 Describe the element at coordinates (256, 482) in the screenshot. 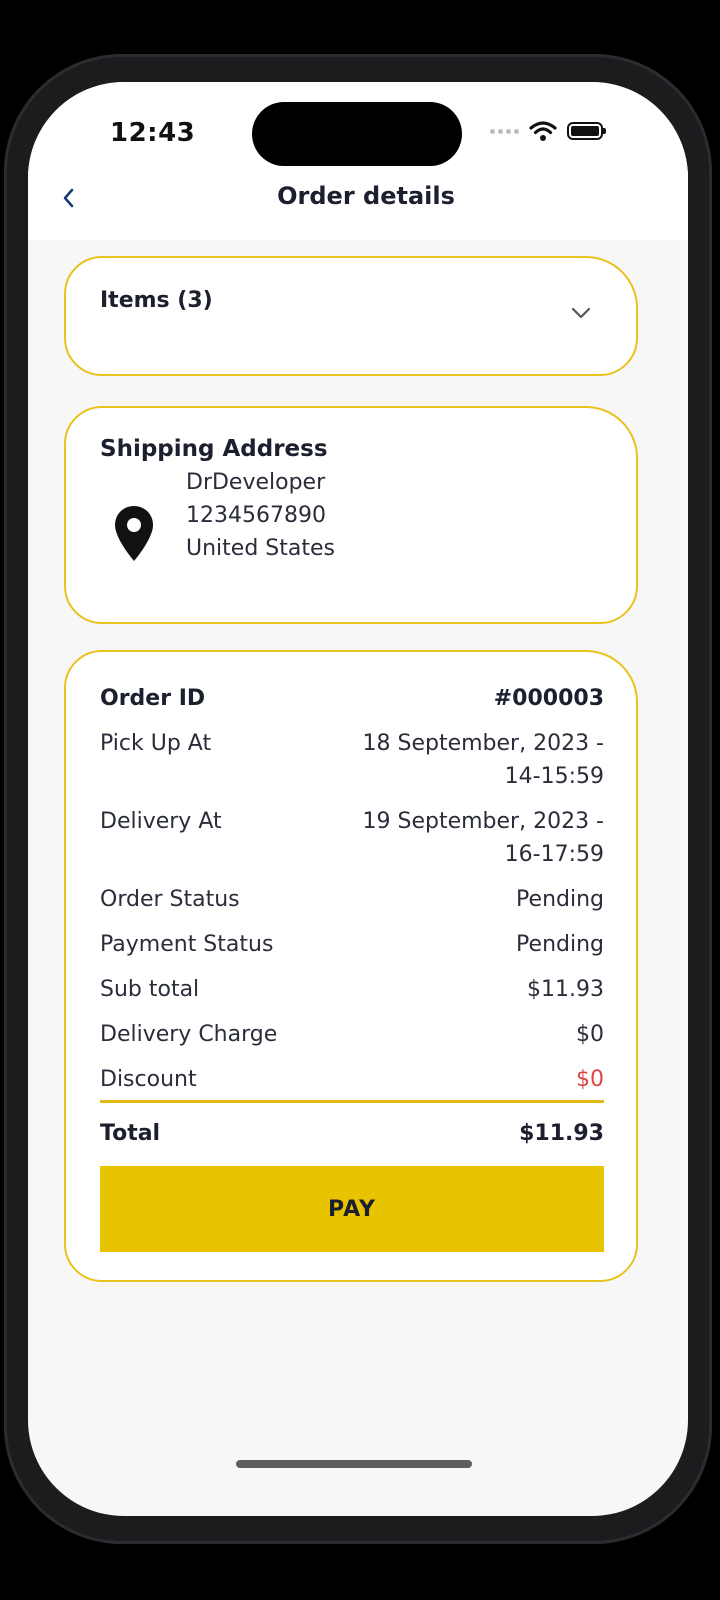

I see `address-name: DrDeveloper` at that location.